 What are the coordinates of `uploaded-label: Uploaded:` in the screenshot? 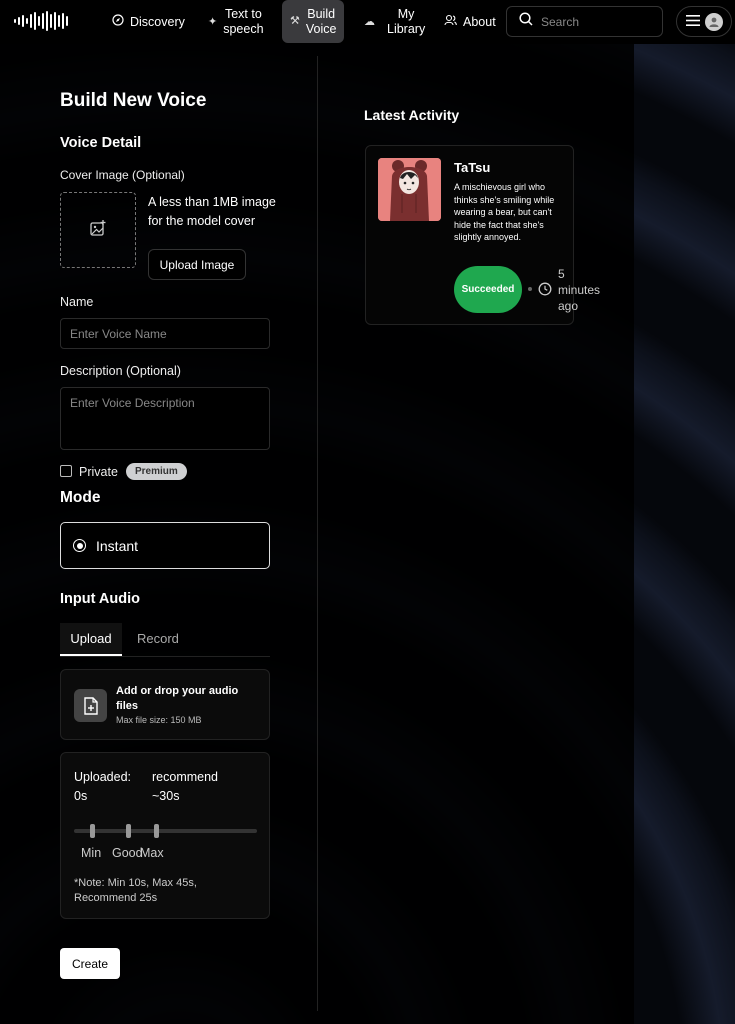 It's located at (102, 777).